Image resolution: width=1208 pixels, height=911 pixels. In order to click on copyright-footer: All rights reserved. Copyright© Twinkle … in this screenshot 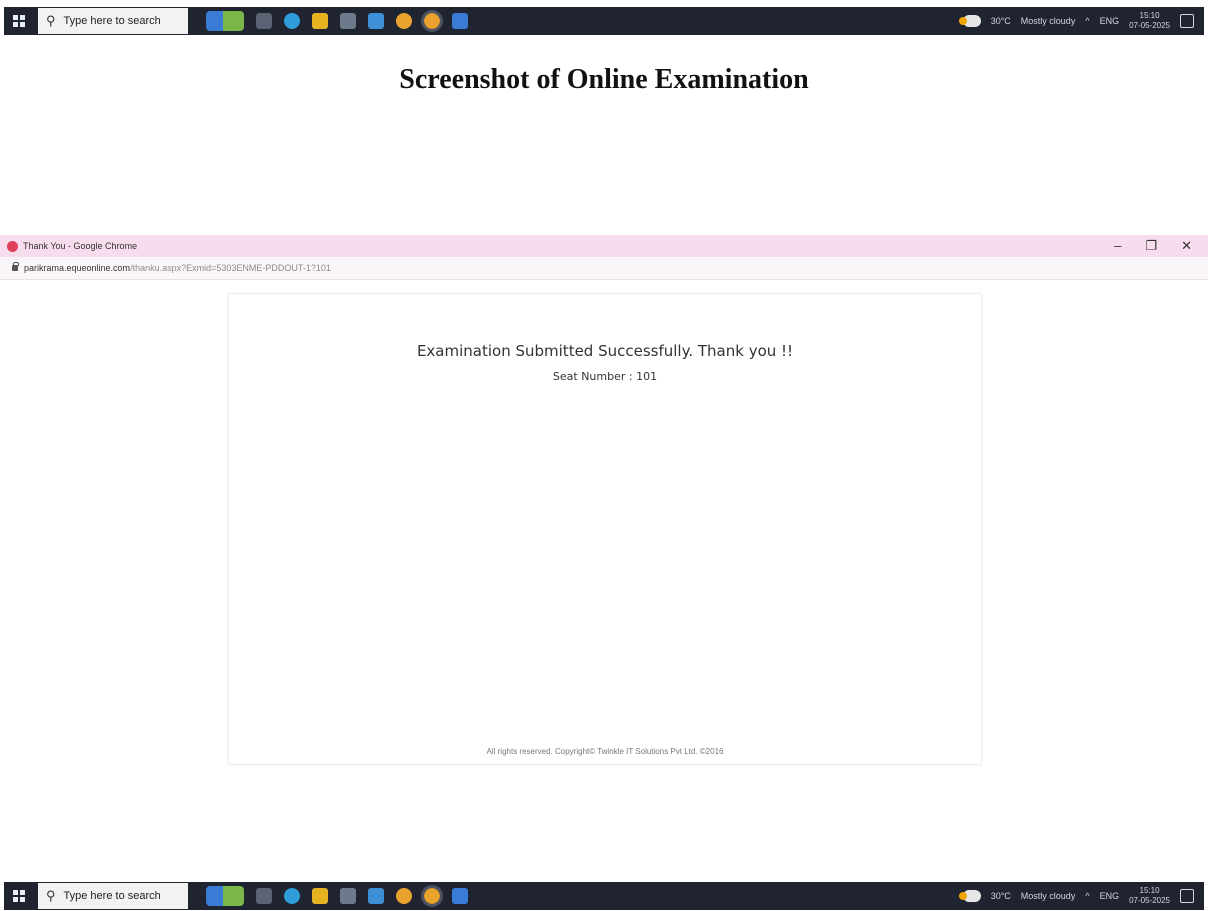, I will do `click(605, 751)`.